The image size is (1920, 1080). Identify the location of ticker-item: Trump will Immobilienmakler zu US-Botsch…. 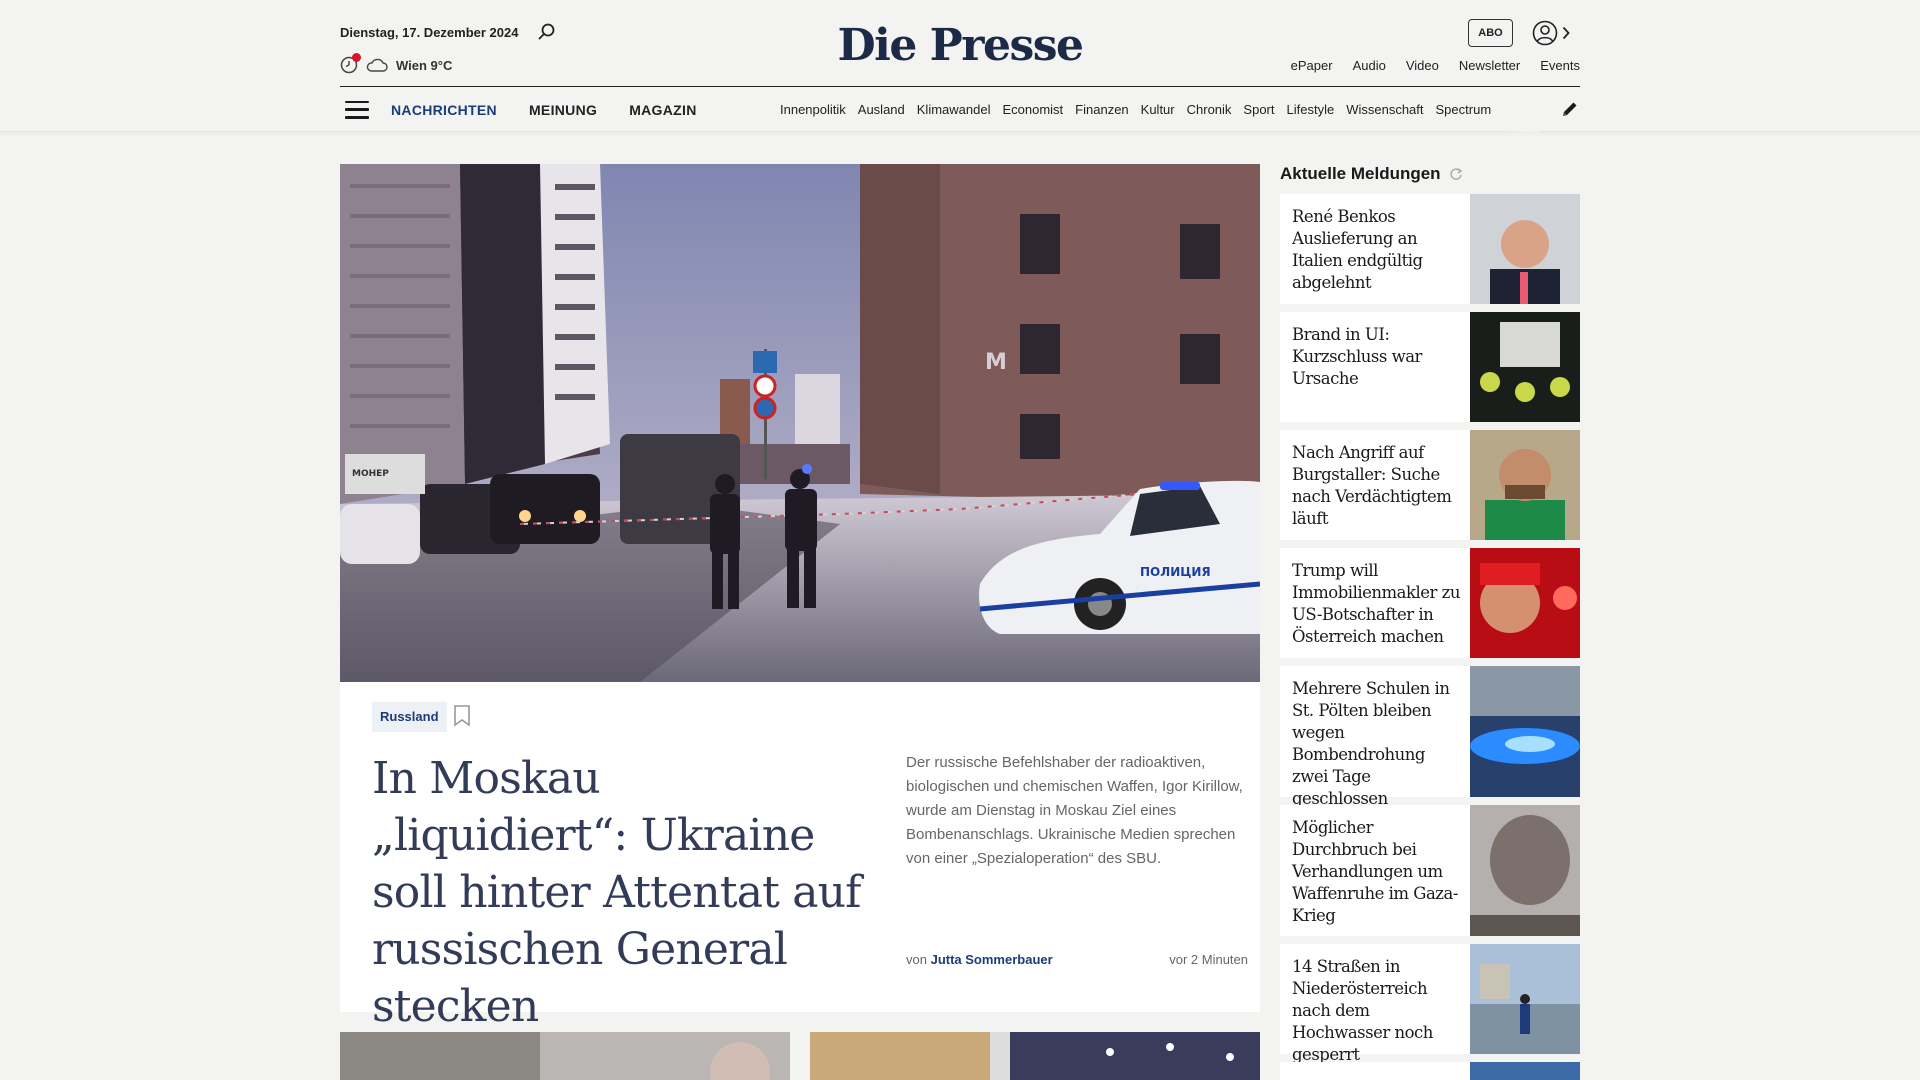
(1430, 603).